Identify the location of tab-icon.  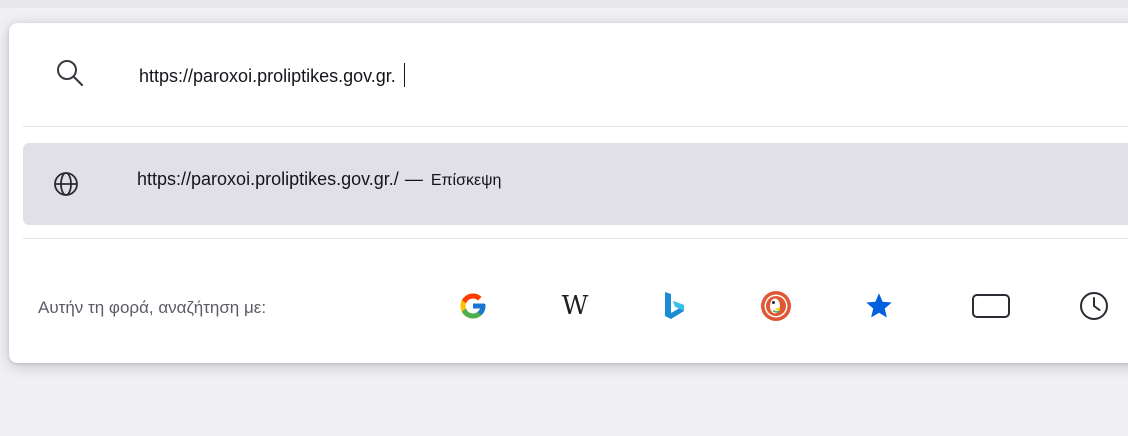
(991, 306).